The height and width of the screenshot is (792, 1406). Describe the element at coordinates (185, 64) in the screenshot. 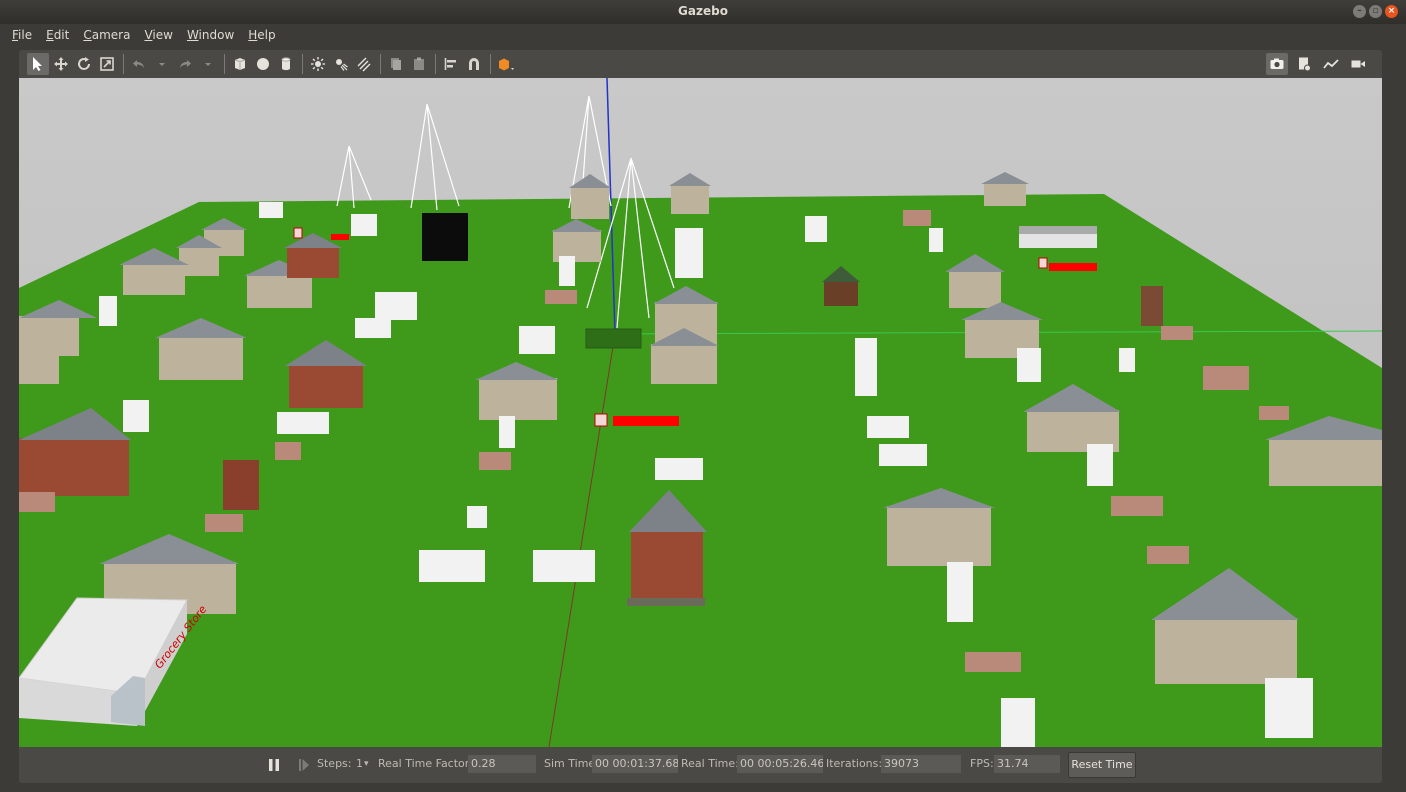

I see `redo-icon` at that location.